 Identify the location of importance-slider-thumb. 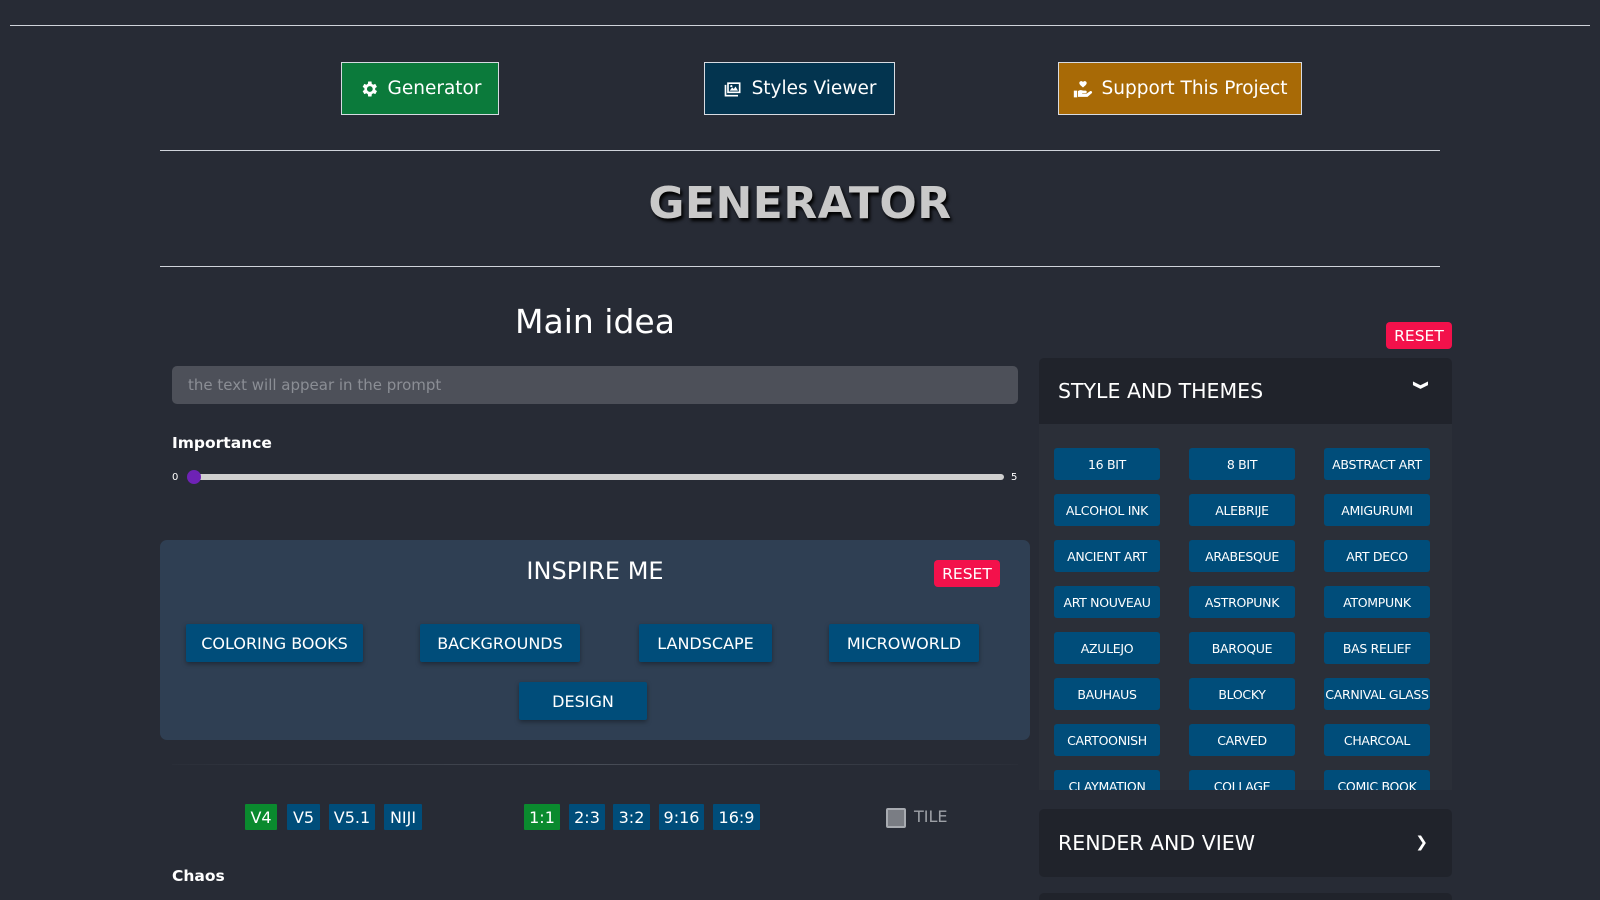
(194, 477).